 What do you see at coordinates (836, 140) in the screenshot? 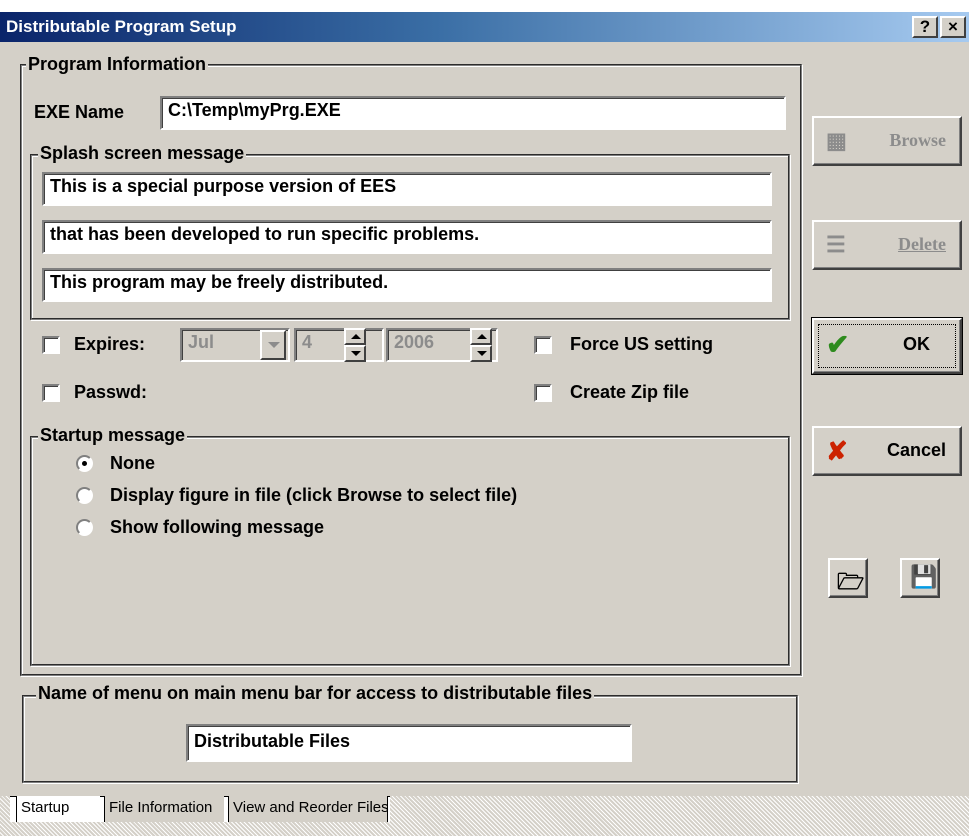
I see `browse-icon: ▦` at bounding box center [836, 140].